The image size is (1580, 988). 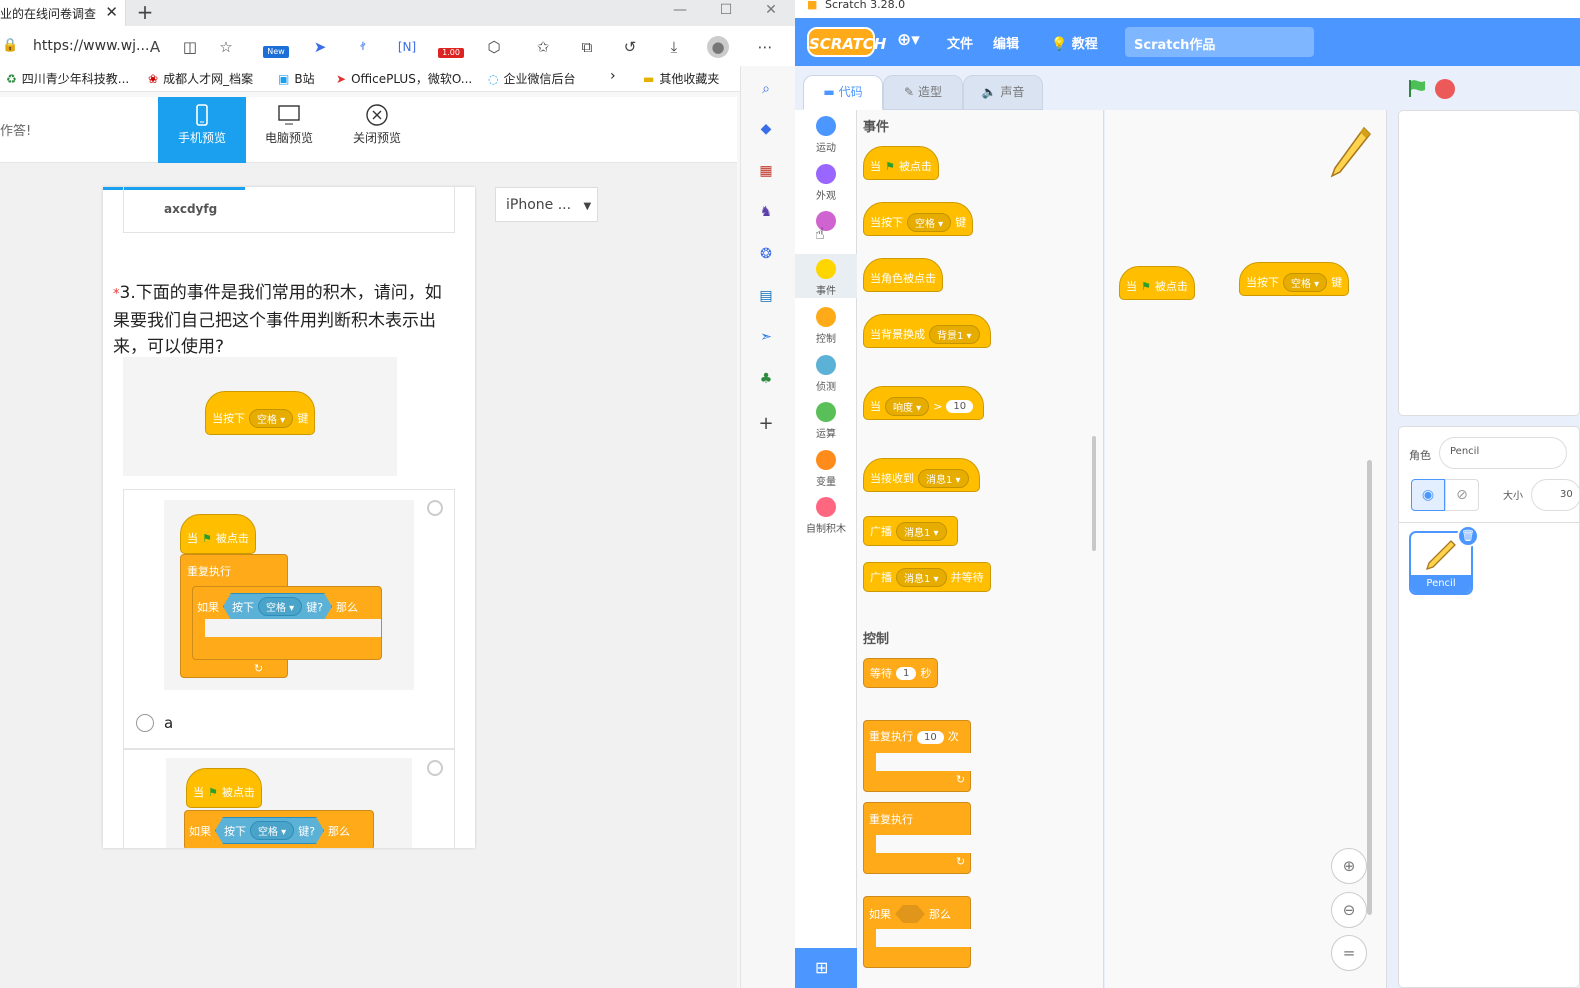 I want to click on palette-if-then: 如果 那么, so click(x=917, y=932).